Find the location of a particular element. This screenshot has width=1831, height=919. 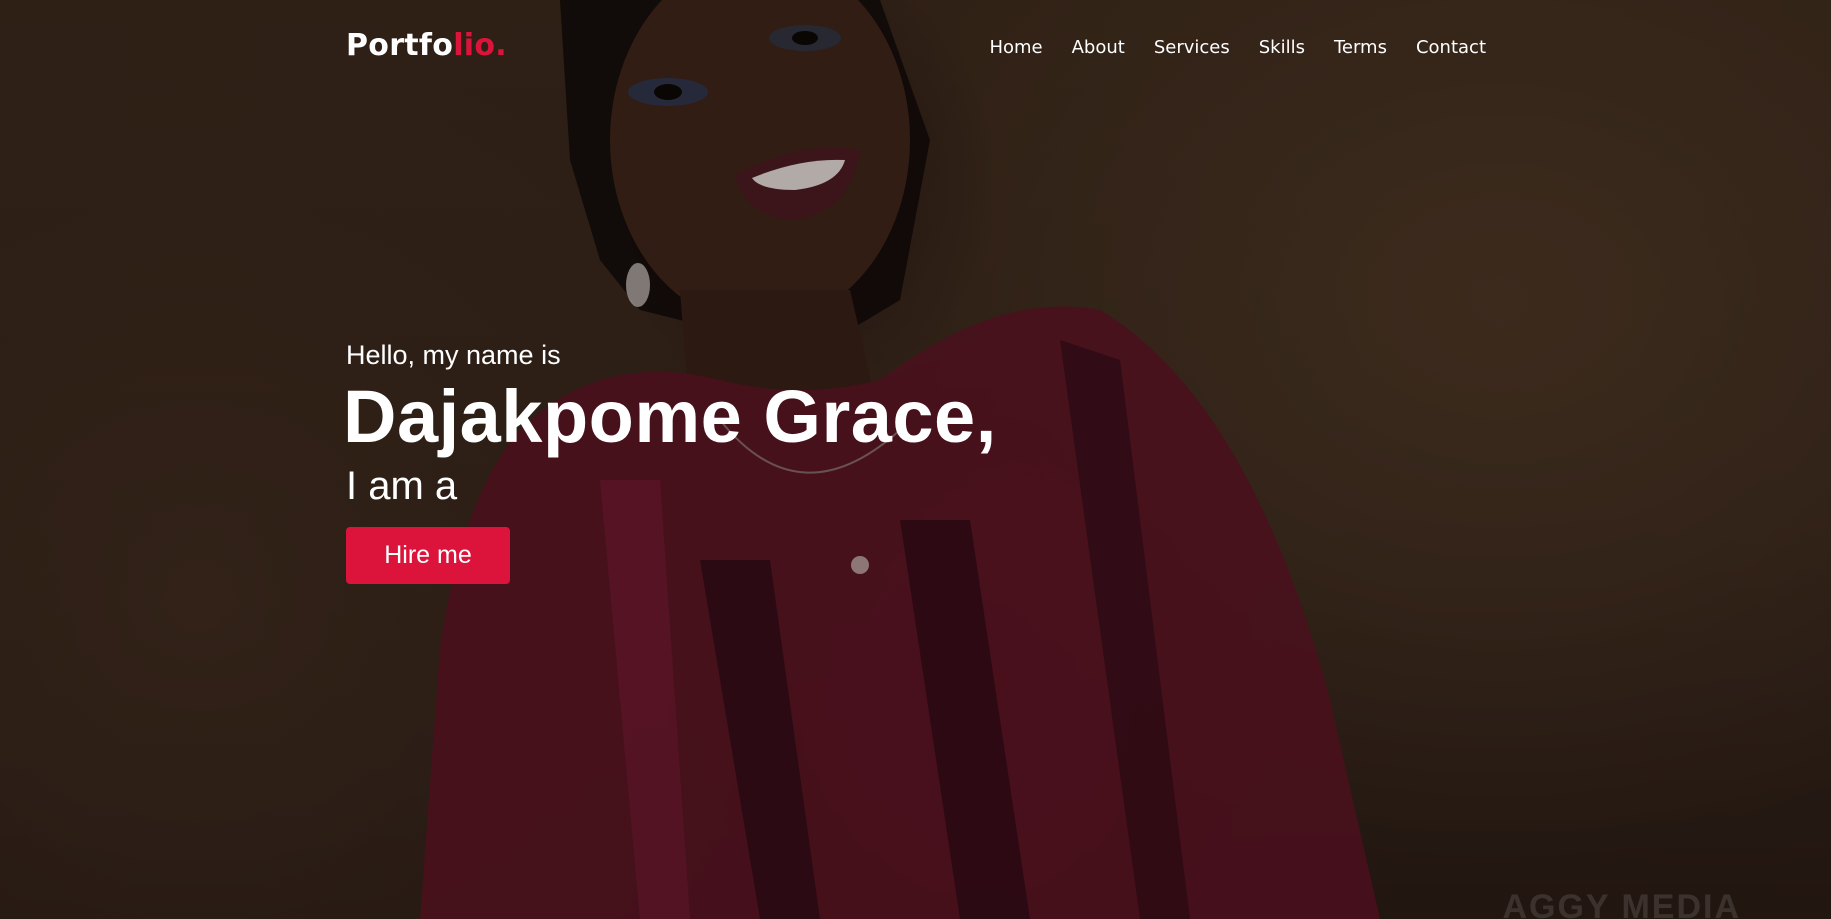

hero-role: I am a is located at coordinates (402, 486).